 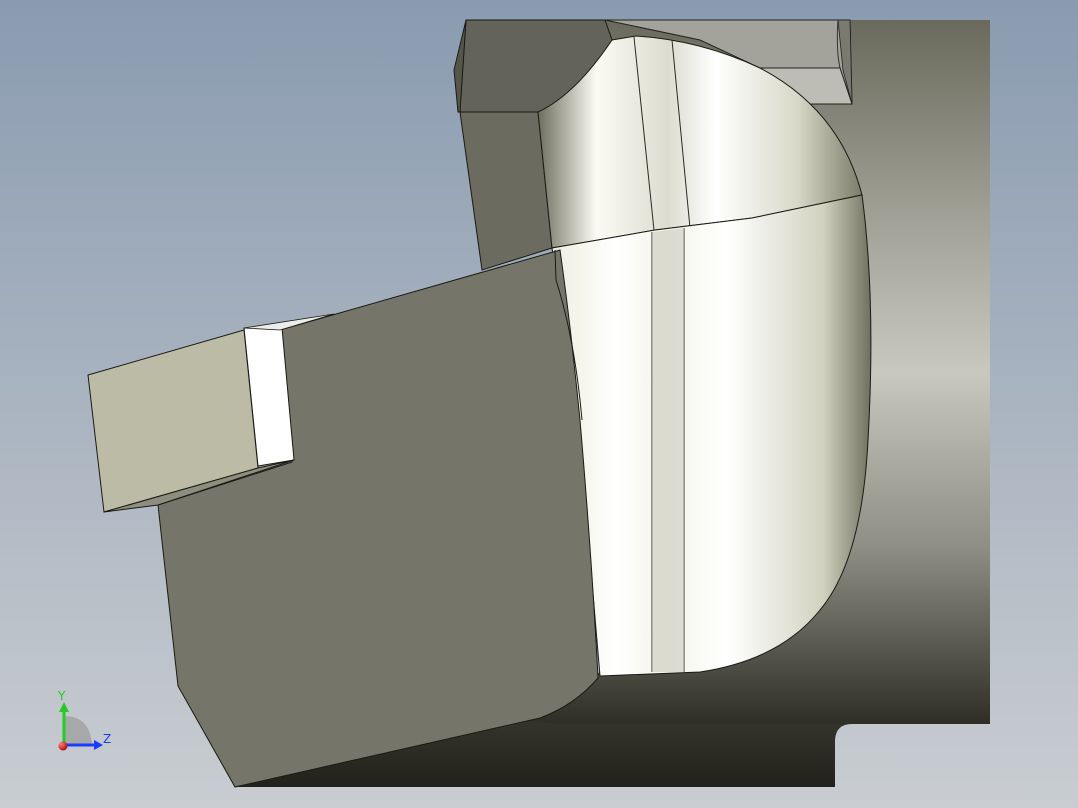 What do you see at coordinates (107, 739) in the screenshot?
I see `triad-z-label: Z` at bounding box center [107, 739].